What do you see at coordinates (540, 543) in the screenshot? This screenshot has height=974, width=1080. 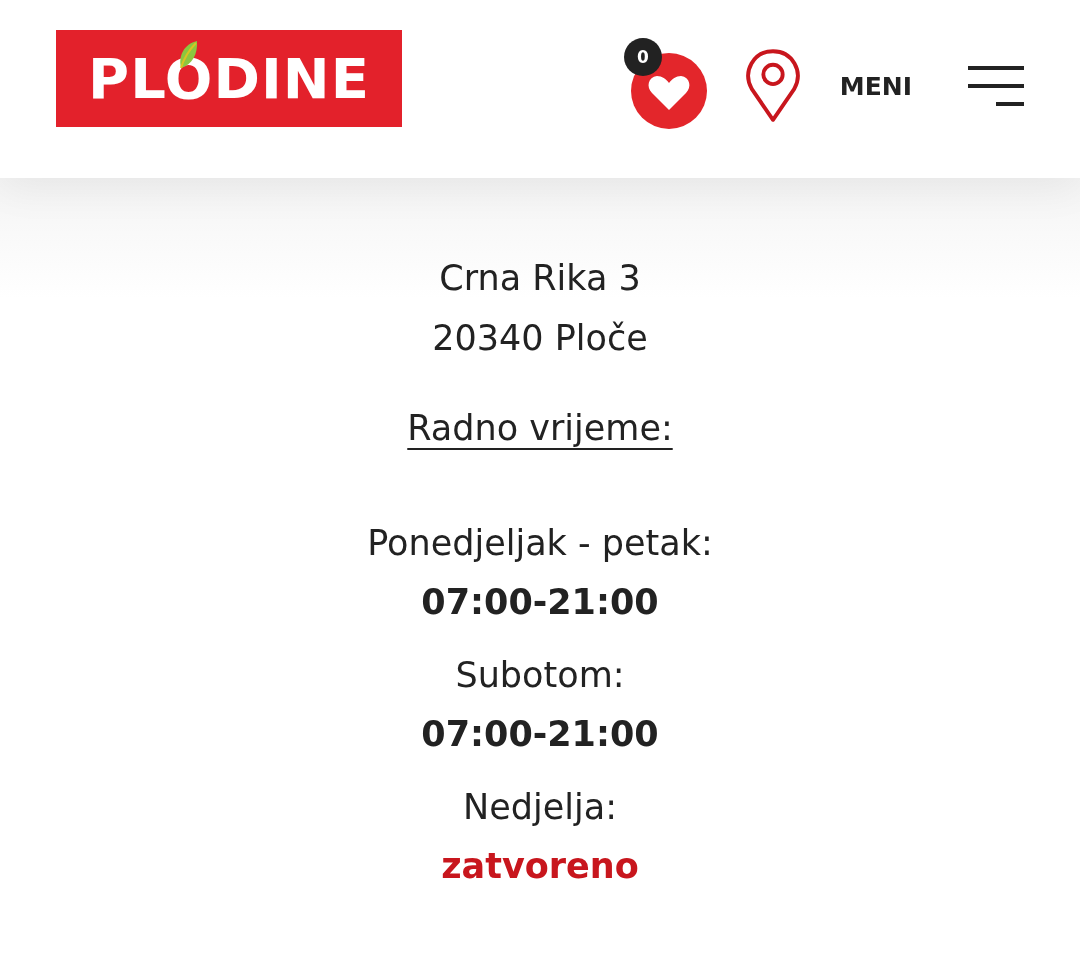 I see `day-label: Ponedjeljak - petak:` at bounding box center [540, 543].